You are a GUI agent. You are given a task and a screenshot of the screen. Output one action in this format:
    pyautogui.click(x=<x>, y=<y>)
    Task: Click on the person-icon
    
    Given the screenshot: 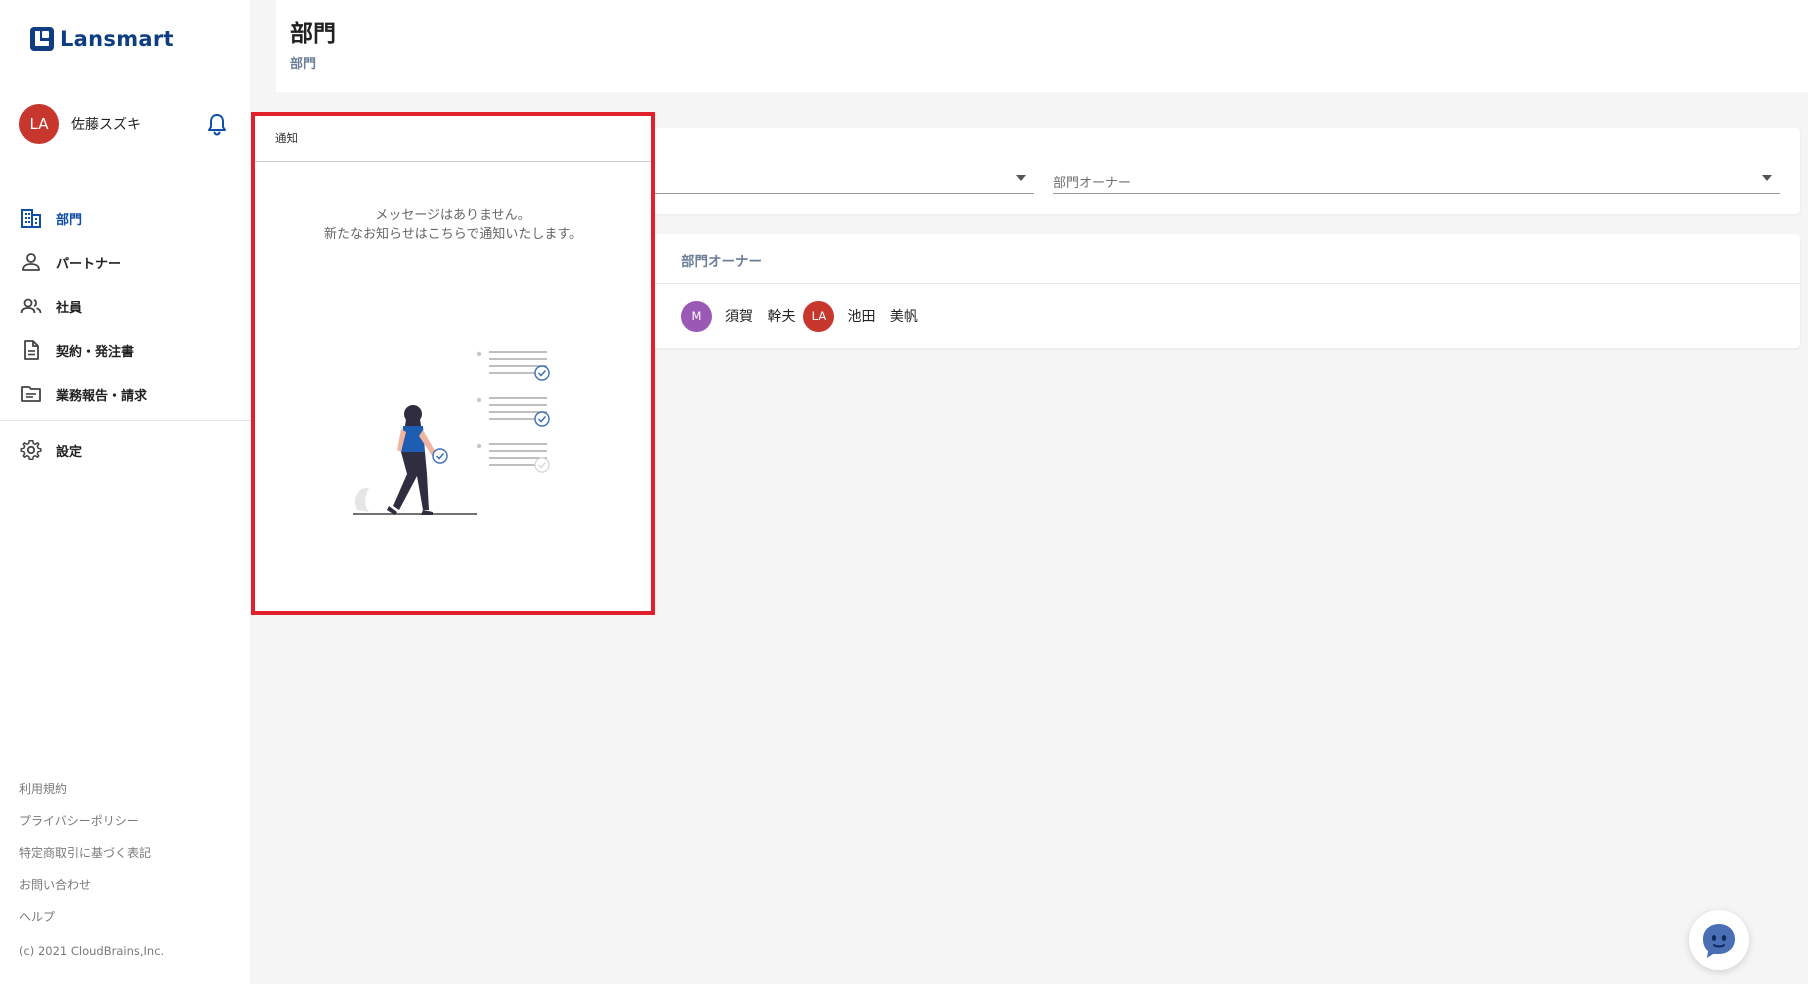 What is the action you would take?
    pyautogui.click(x=31, y=262)
    